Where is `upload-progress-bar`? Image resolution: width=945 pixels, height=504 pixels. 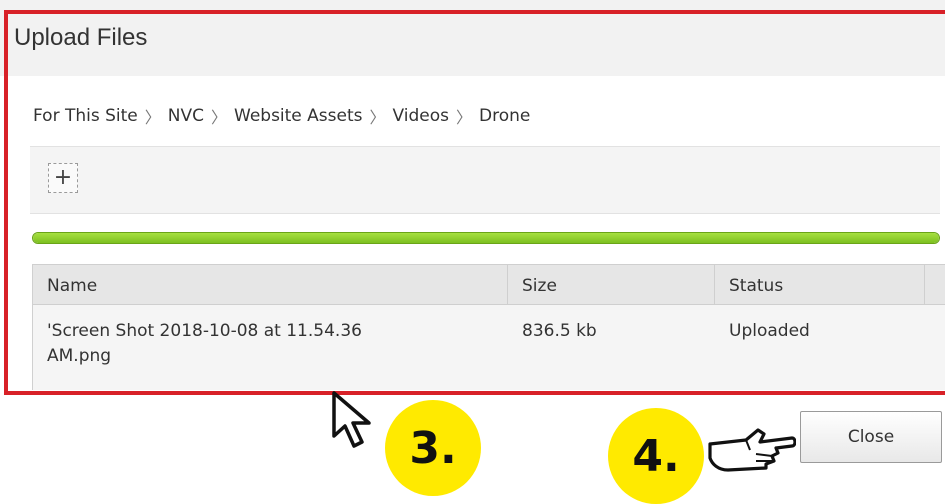
upload-progress-bar is located at coordinates (486, 238).